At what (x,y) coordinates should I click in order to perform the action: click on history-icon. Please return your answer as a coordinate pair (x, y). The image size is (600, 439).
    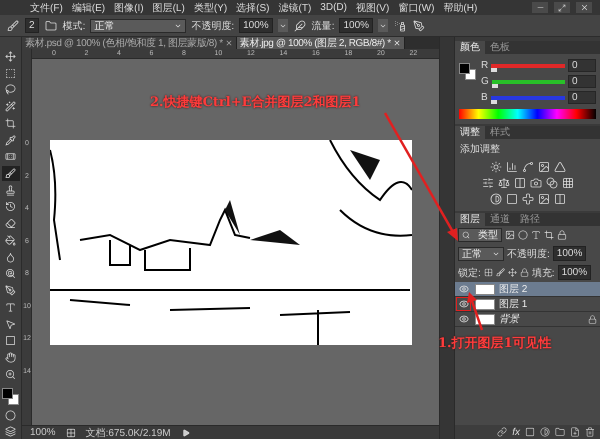
    Looking at the image, I should click on (10, 206).